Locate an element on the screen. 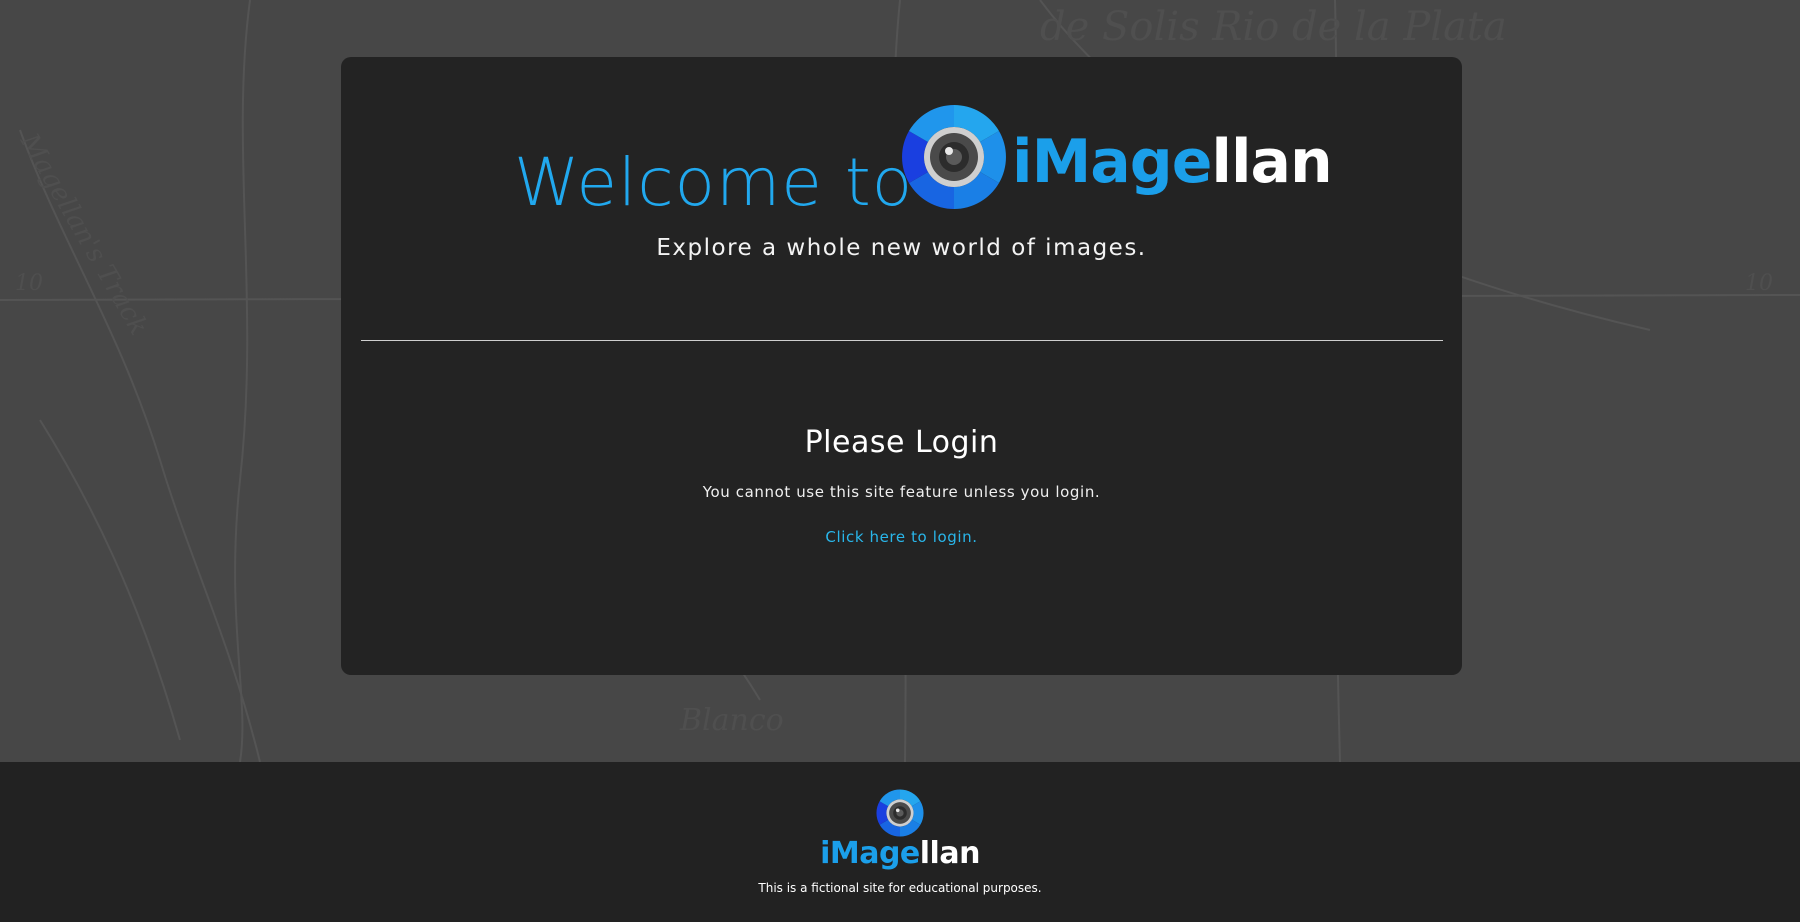 The height and width of the screenshot is (922, 1800). logo-wordmark-white: llan is located at coordinates (1271, 162).